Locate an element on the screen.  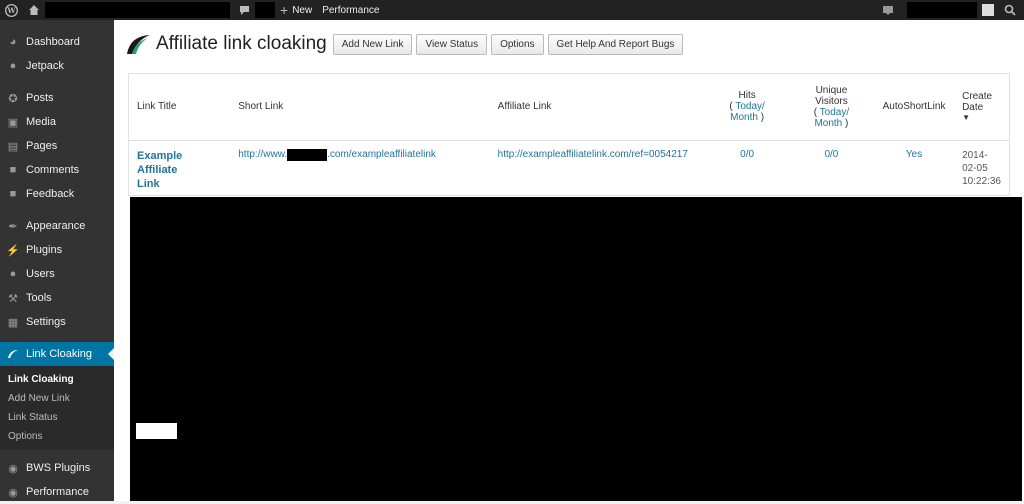
col-autoshortlink: AutoShortLink is located at coordinates (914, 107).